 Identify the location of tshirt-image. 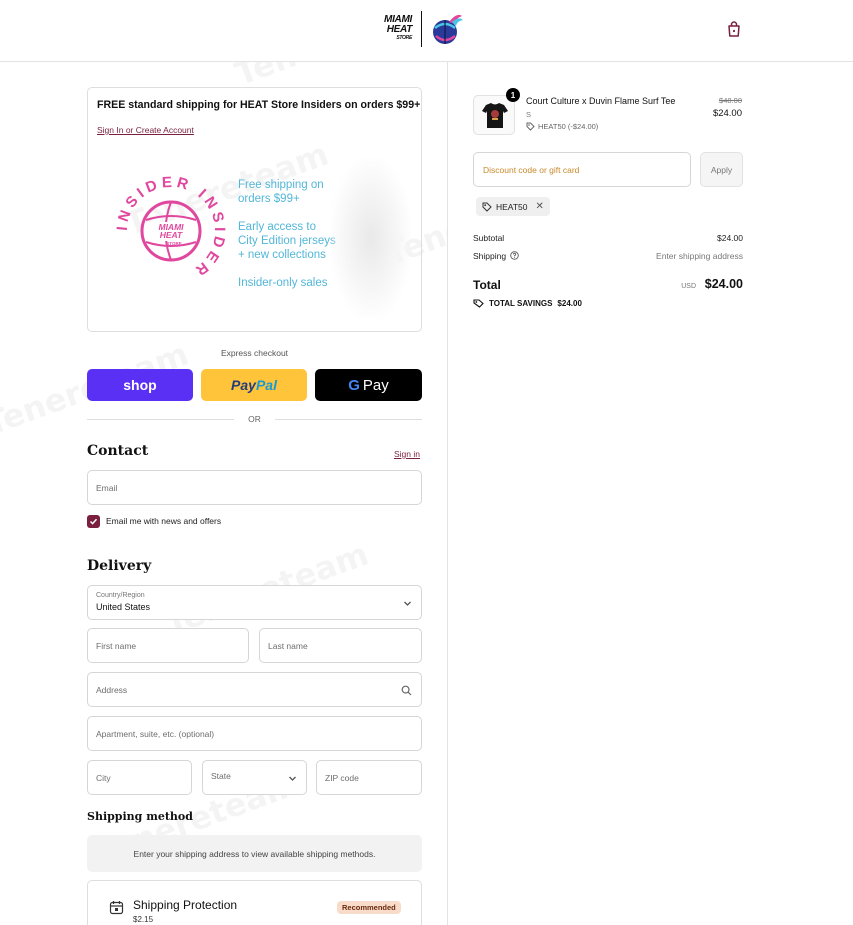
(495, 115).